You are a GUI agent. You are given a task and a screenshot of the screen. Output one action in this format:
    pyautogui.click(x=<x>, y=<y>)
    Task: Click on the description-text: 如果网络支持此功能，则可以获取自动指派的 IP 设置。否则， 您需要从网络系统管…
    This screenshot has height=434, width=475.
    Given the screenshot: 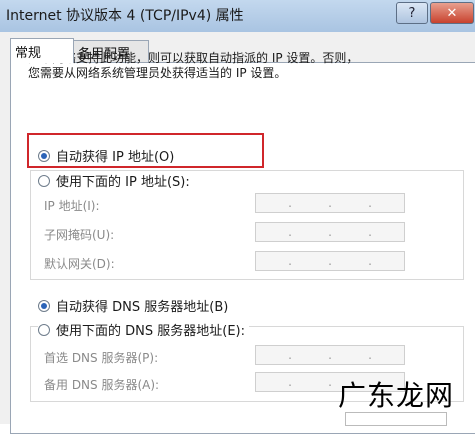 What is the action you would take?
    pyautogui.click(x=193, y=66)
    